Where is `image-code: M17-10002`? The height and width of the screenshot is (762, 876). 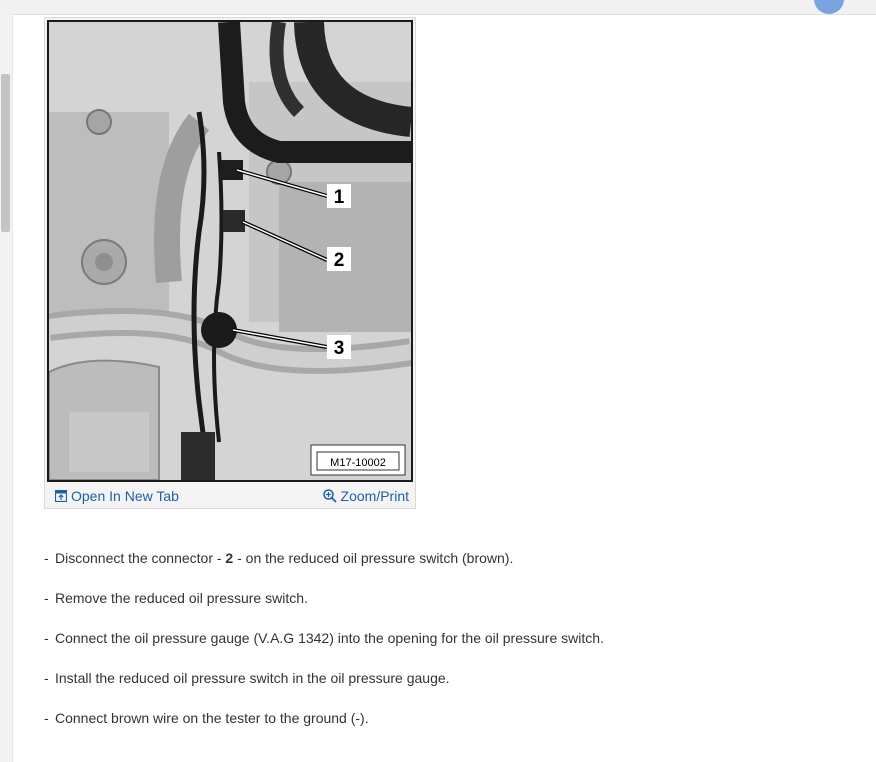
image-code: M17-10002 is located at coordinates (358, 463).